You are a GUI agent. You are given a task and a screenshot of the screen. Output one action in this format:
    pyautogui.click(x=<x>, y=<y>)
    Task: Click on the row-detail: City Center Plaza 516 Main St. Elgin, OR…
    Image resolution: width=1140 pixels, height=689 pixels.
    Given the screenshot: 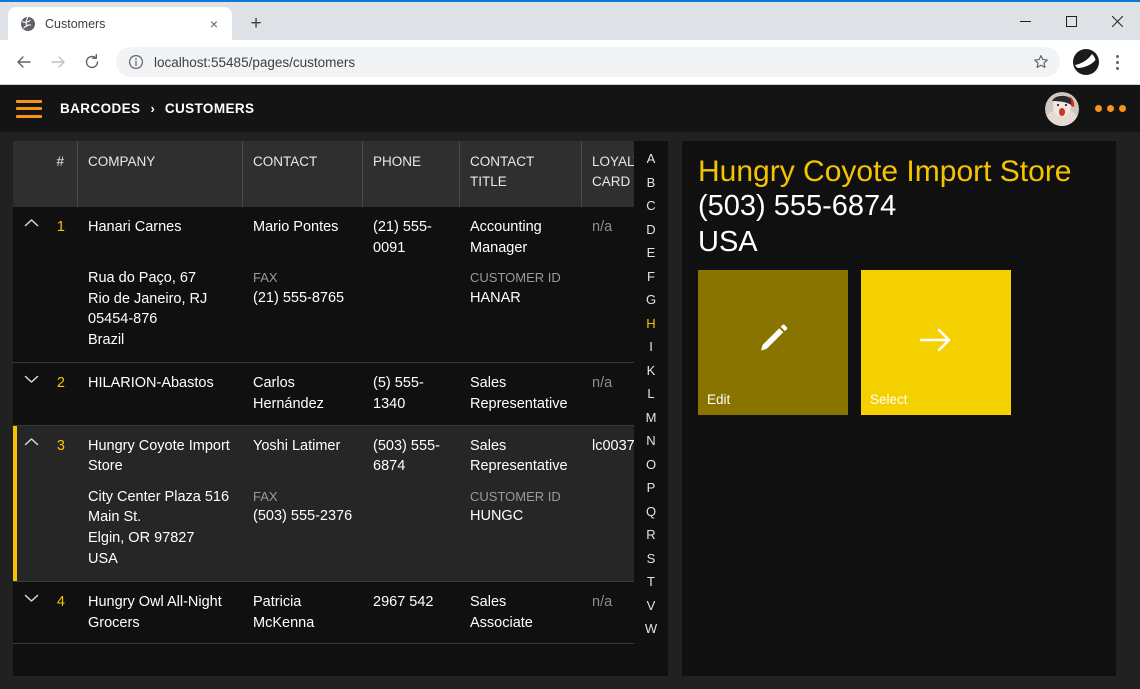 What is the action you would take?
    pyautogui.click(x=340, y=534)
    